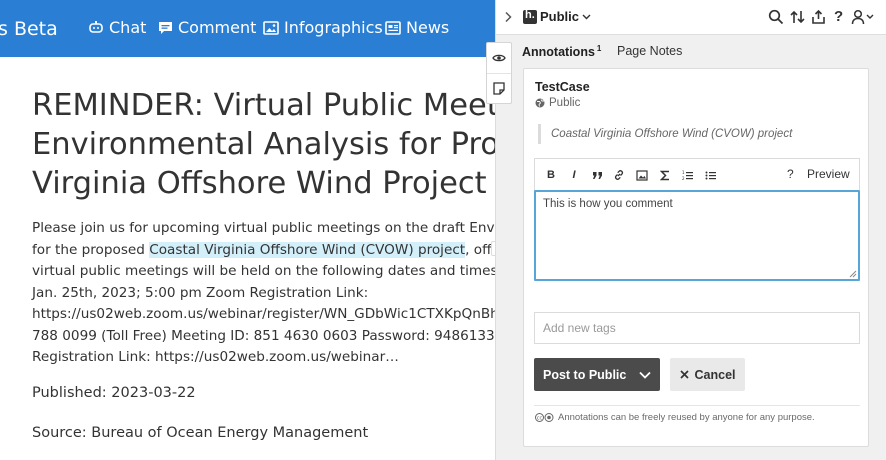 The width and height of the screenshot is (886, 460). What do you see at coordinates (91, 249) in the screenshot?
I see `body-text: for the proposed` at bounding box center [91, 249].